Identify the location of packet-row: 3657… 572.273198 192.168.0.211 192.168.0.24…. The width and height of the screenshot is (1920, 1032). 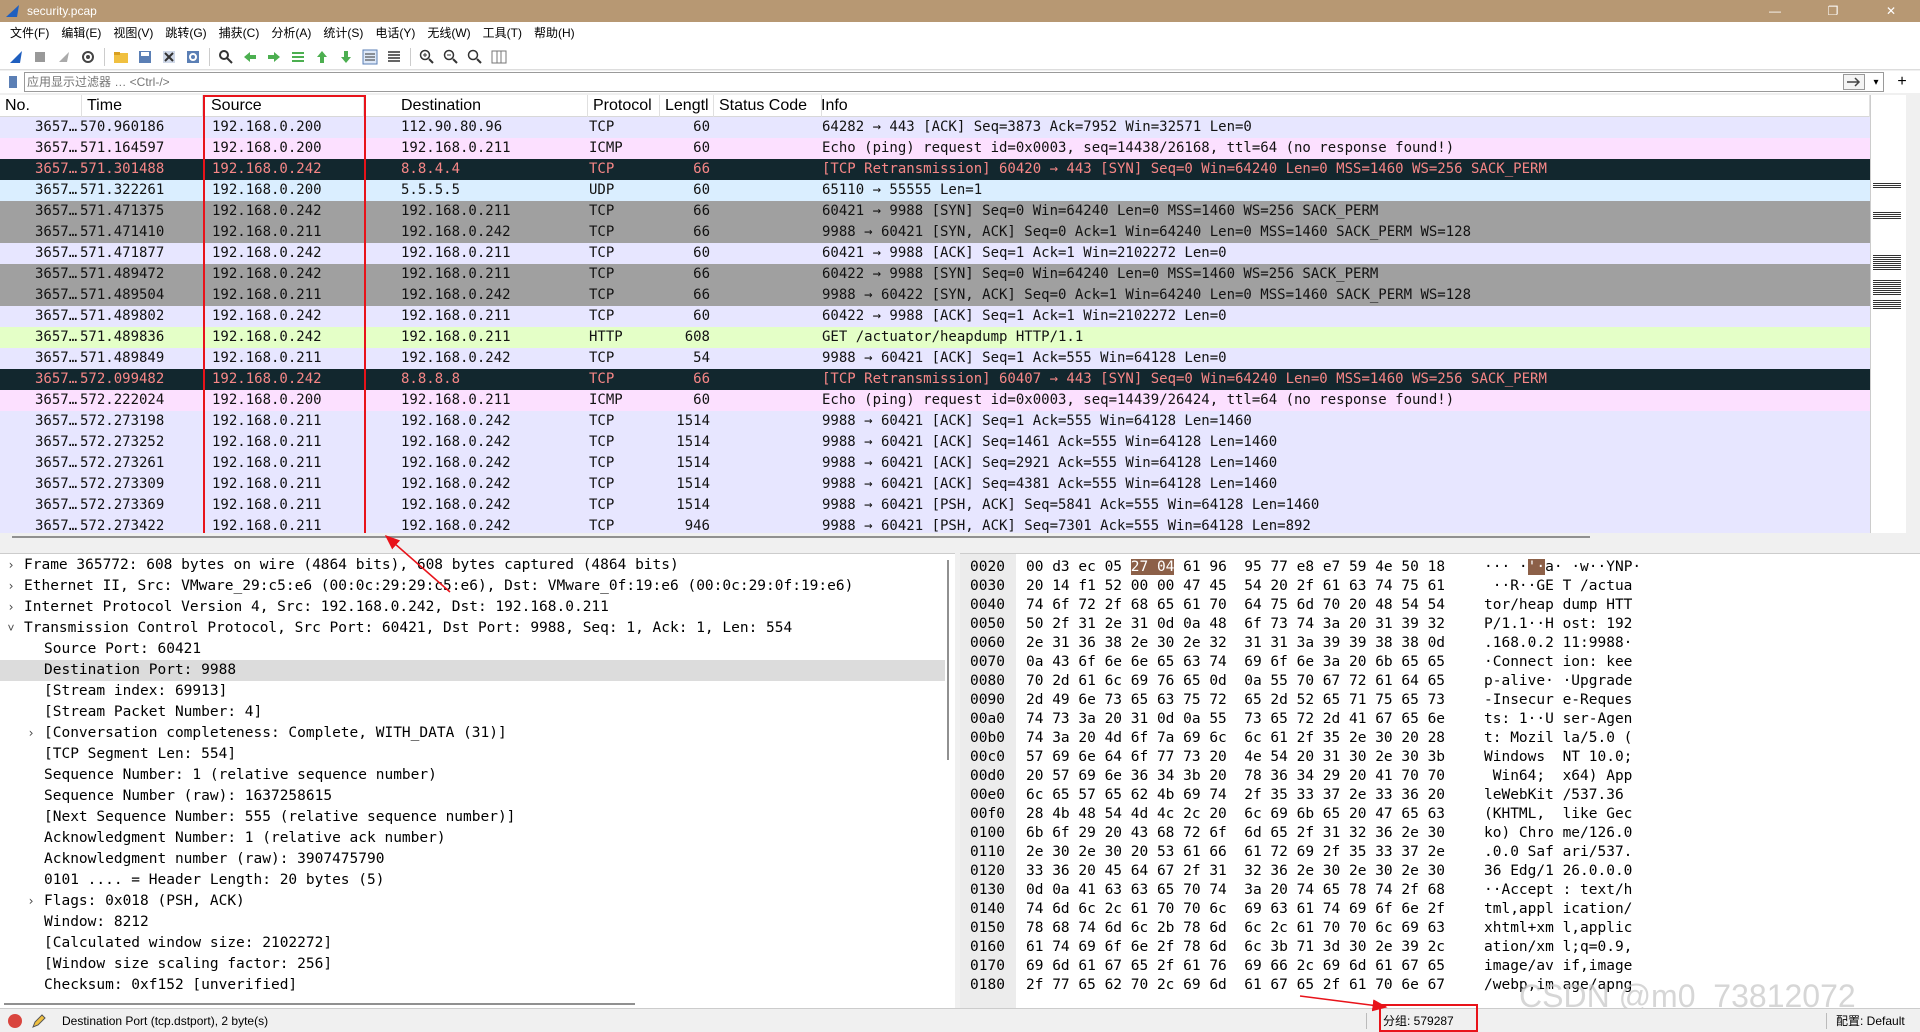
(935, 421).